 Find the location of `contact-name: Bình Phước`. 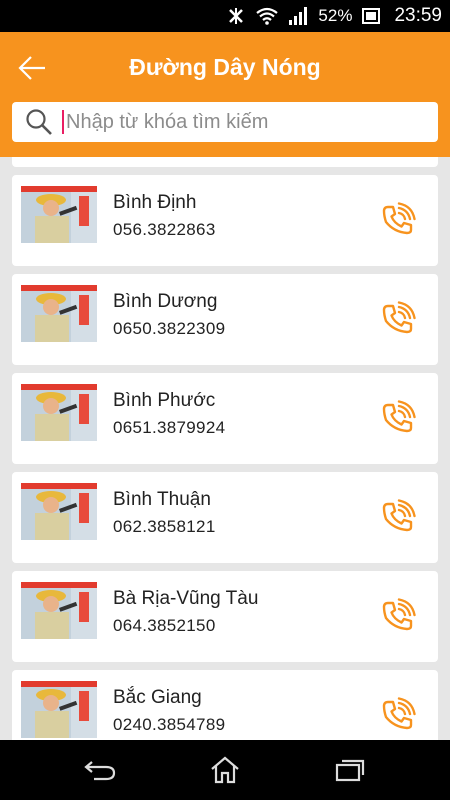

contact-name: Bình Phước is located at coordinates (164, 400).